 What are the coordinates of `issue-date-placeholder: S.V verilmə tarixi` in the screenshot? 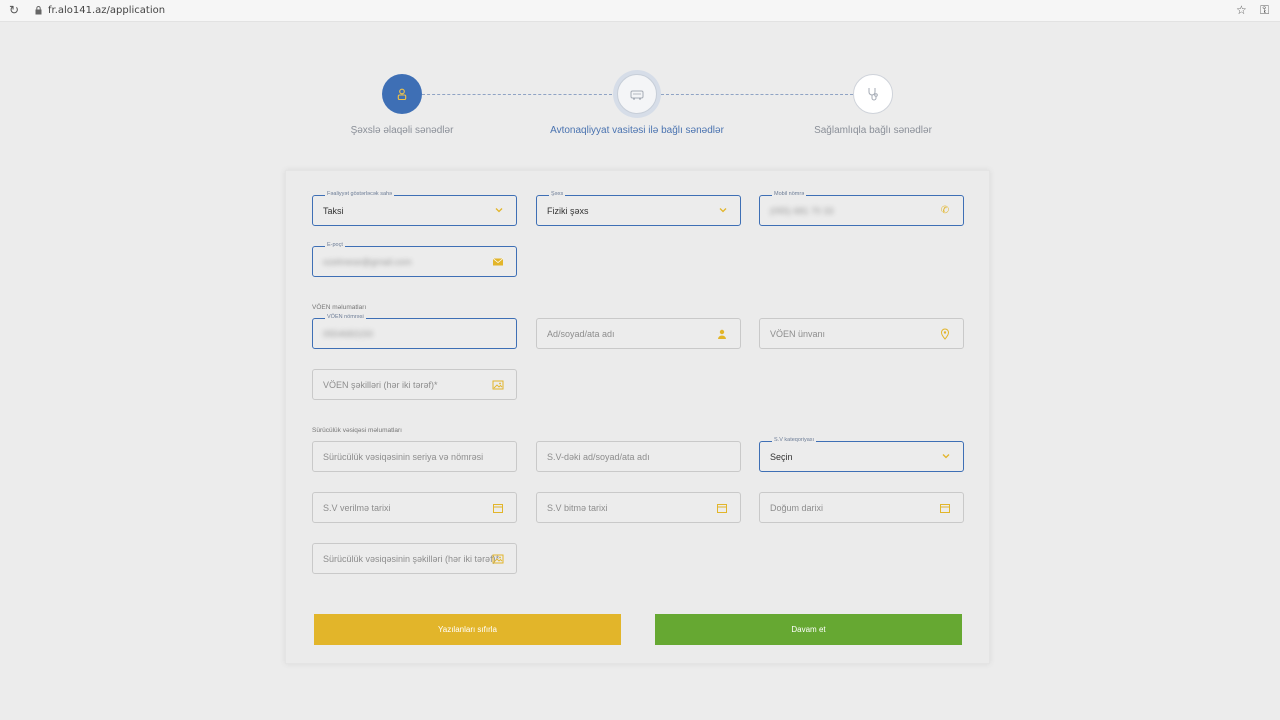 It's located at (357, 508).